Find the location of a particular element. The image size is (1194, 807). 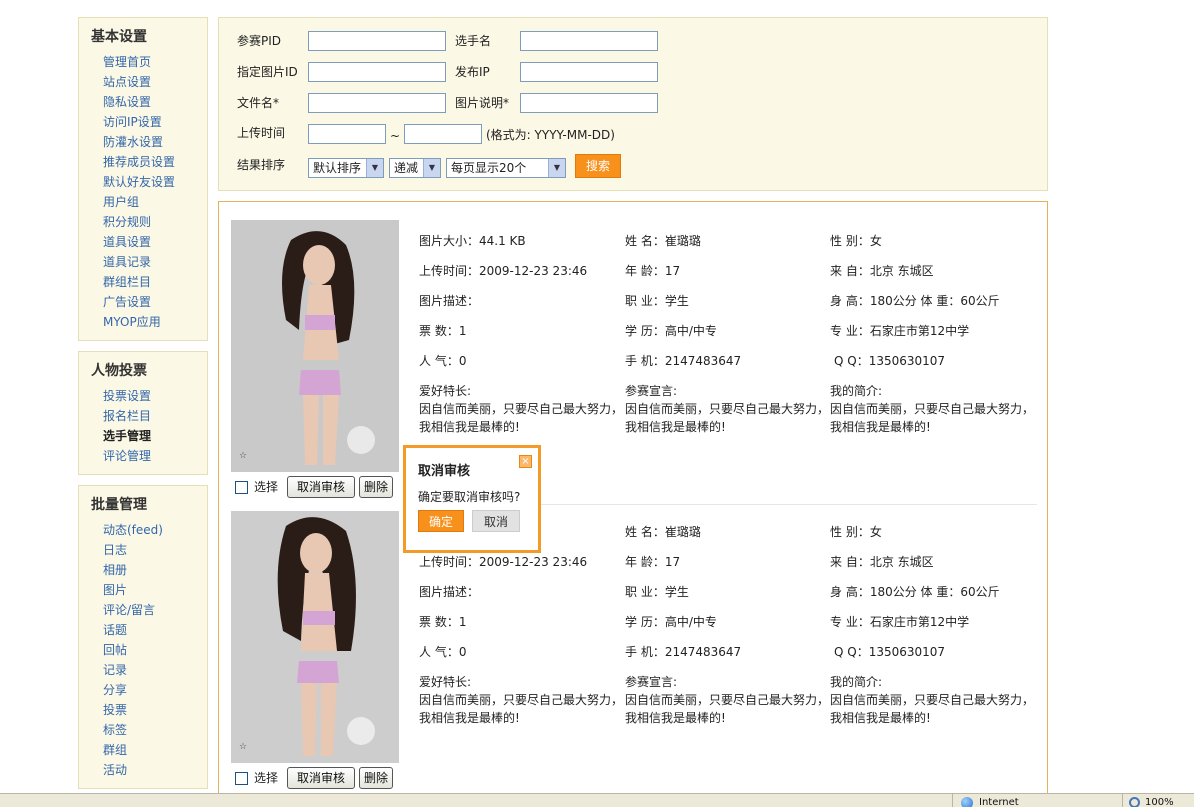

sidebar-item-admin-home: 管理首页 is located at coordinates (143, 62).